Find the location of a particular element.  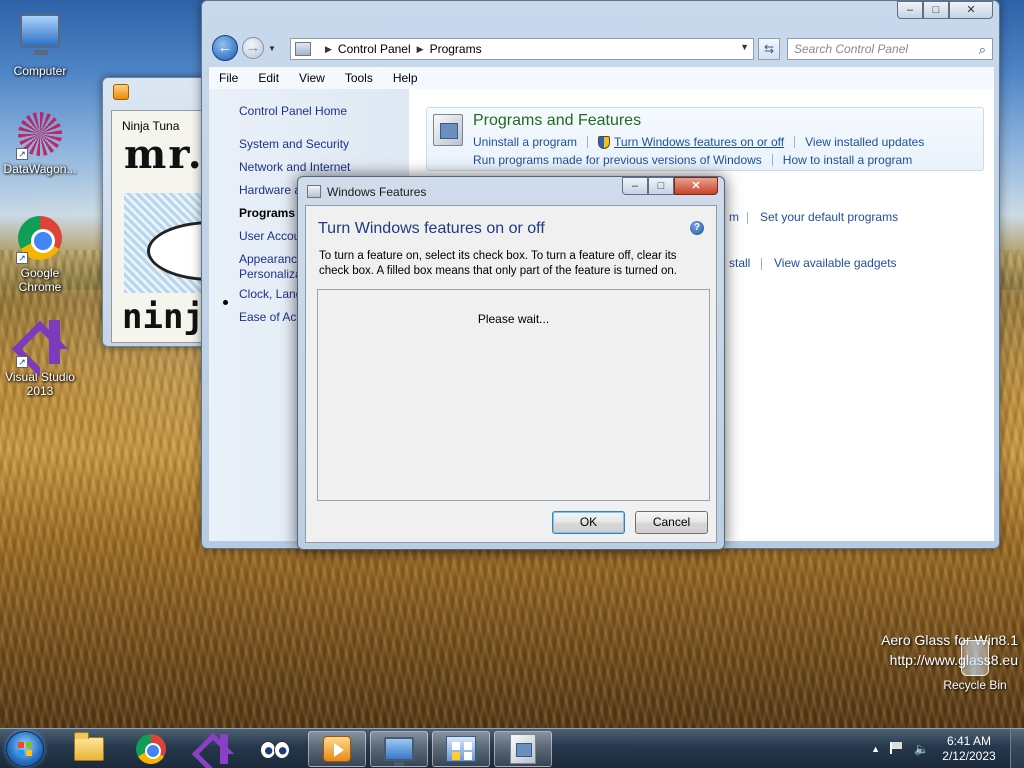

taskbar-button-visual-studio is located at coordinates (213, 749).